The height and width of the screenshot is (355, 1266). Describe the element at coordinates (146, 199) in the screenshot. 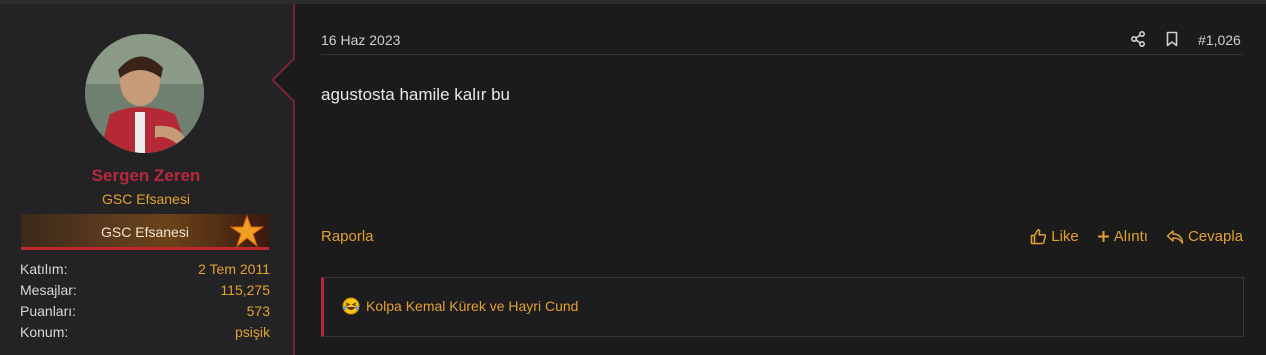

I see `user-title: GSC Efsanesi` at that location.